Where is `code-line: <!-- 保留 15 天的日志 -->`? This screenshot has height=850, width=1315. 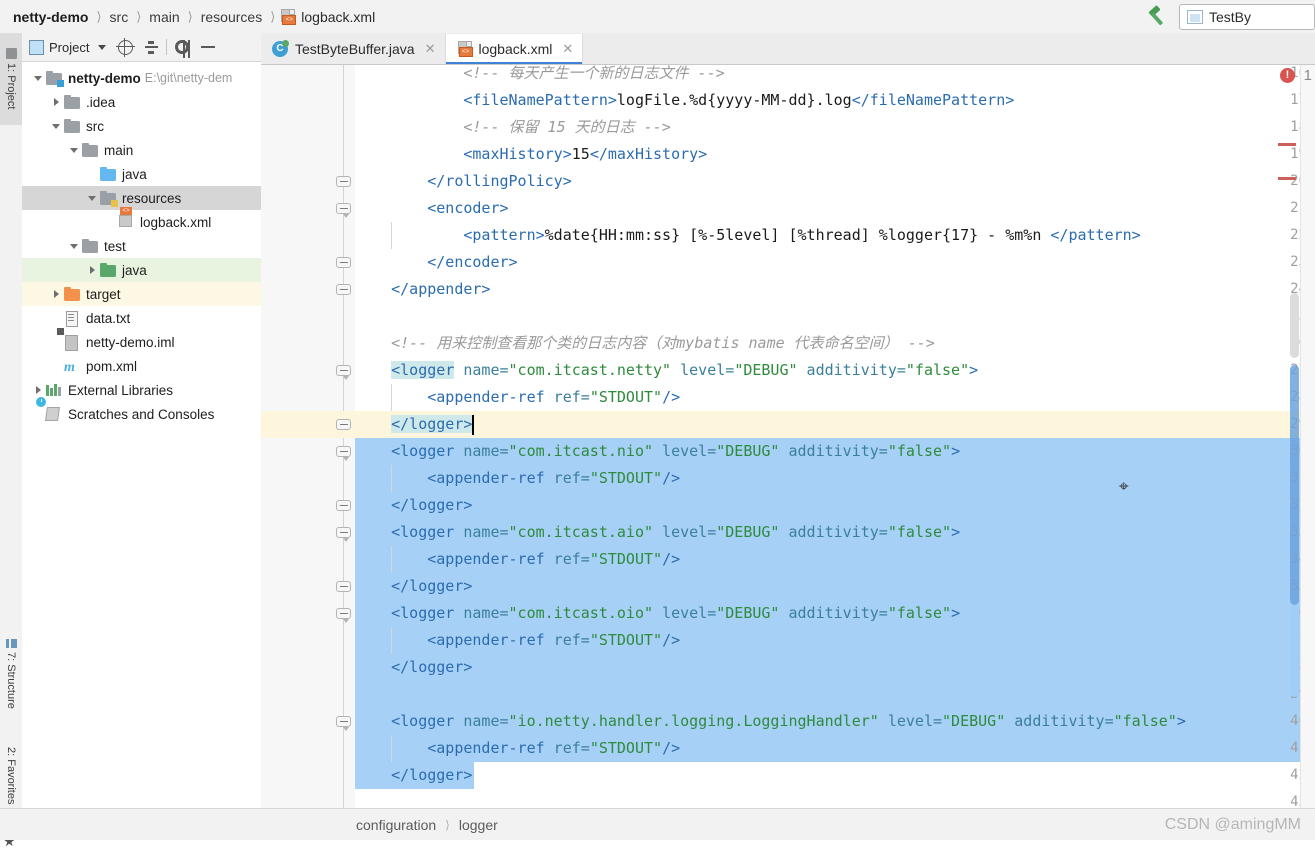
code-line: <!-- 保留 15 天的日志 --> is located at coordinates (512, 127).